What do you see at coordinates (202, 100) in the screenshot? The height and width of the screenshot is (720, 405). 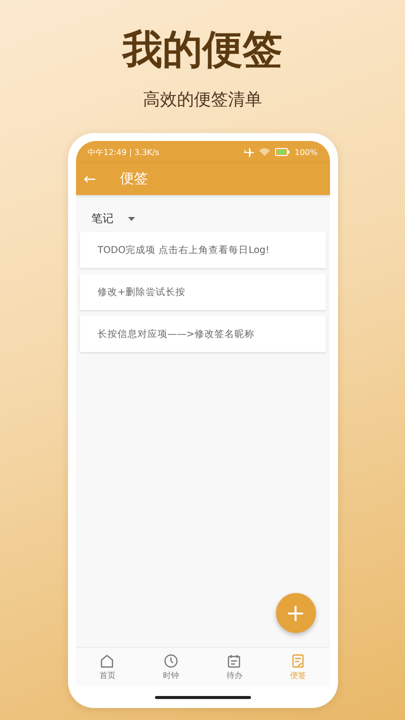 I see `headline-subtitle: 高效的便签清单` at bounding box center [202, 100].